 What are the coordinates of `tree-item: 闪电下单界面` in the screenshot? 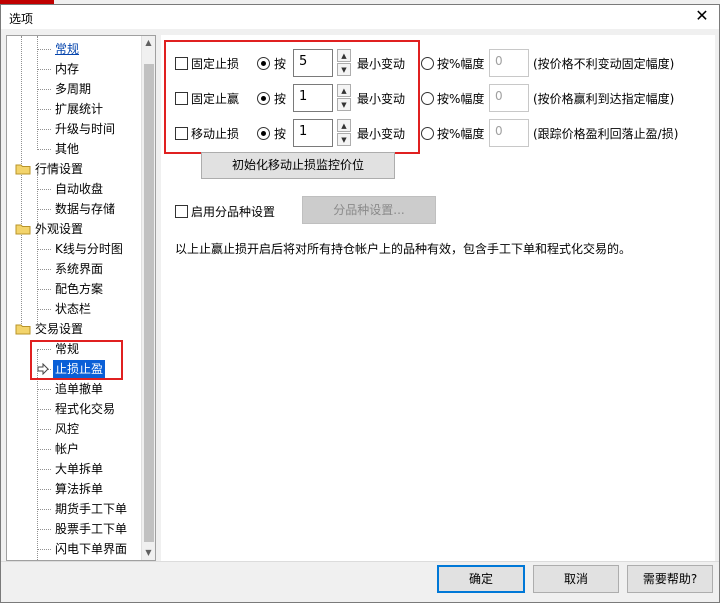 It's located at (91, 549).